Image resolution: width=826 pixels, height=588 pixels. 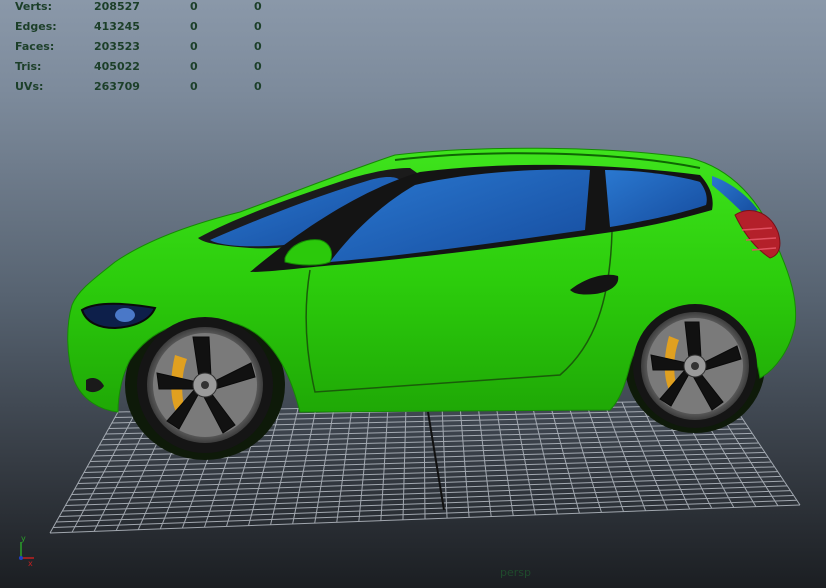 What do you see at coordinates (23, 551) in the screenshot?
I see `axis-gizmo: y x` at bounding box center [23, 551].